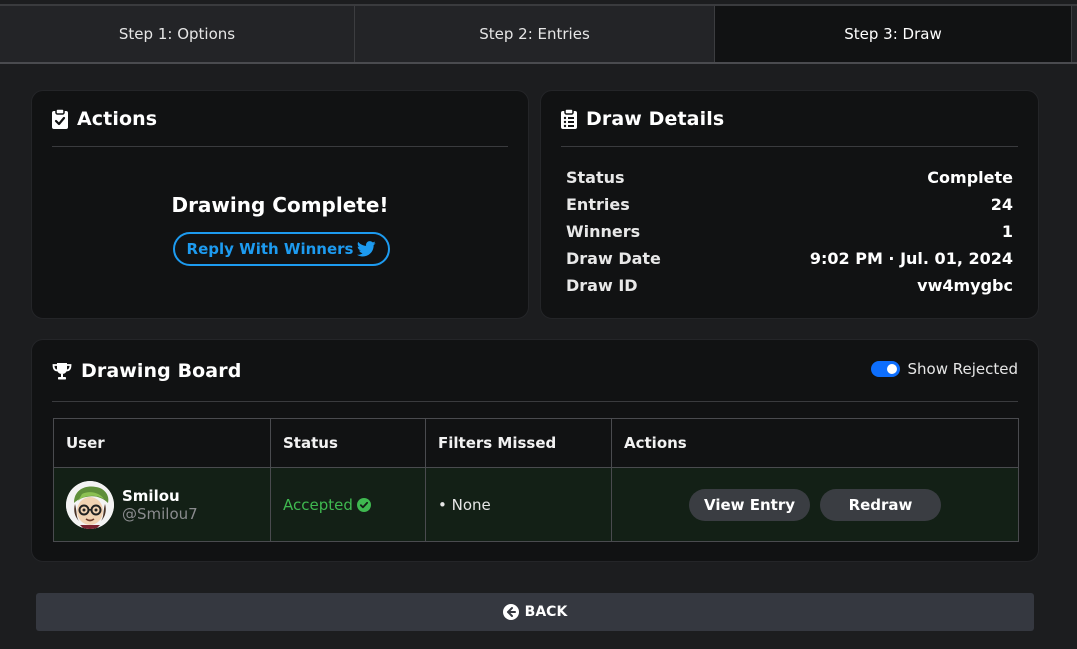 This screenshot has height=649, width=1077. Describe the element at coordinates (789, 231) in the screenshot. I see `detail-row-winners: Winners 1` at that location.